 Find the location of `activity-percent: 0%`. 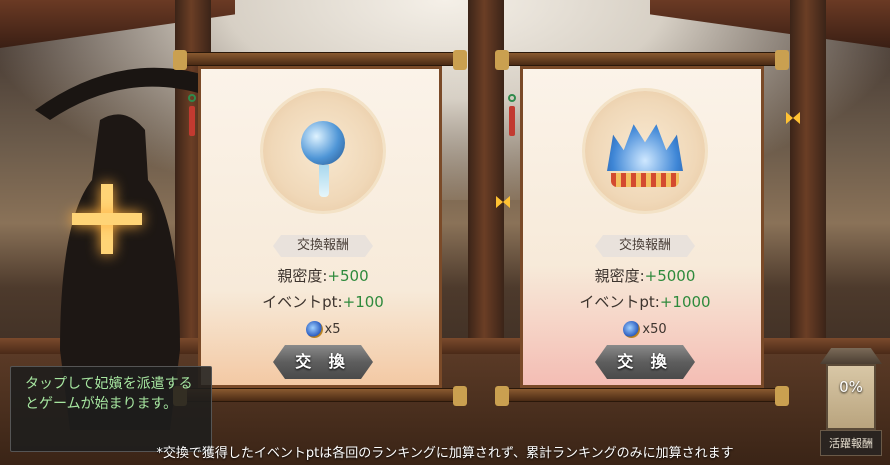

activity-percent: 0% is located at coordinates (851, 387).